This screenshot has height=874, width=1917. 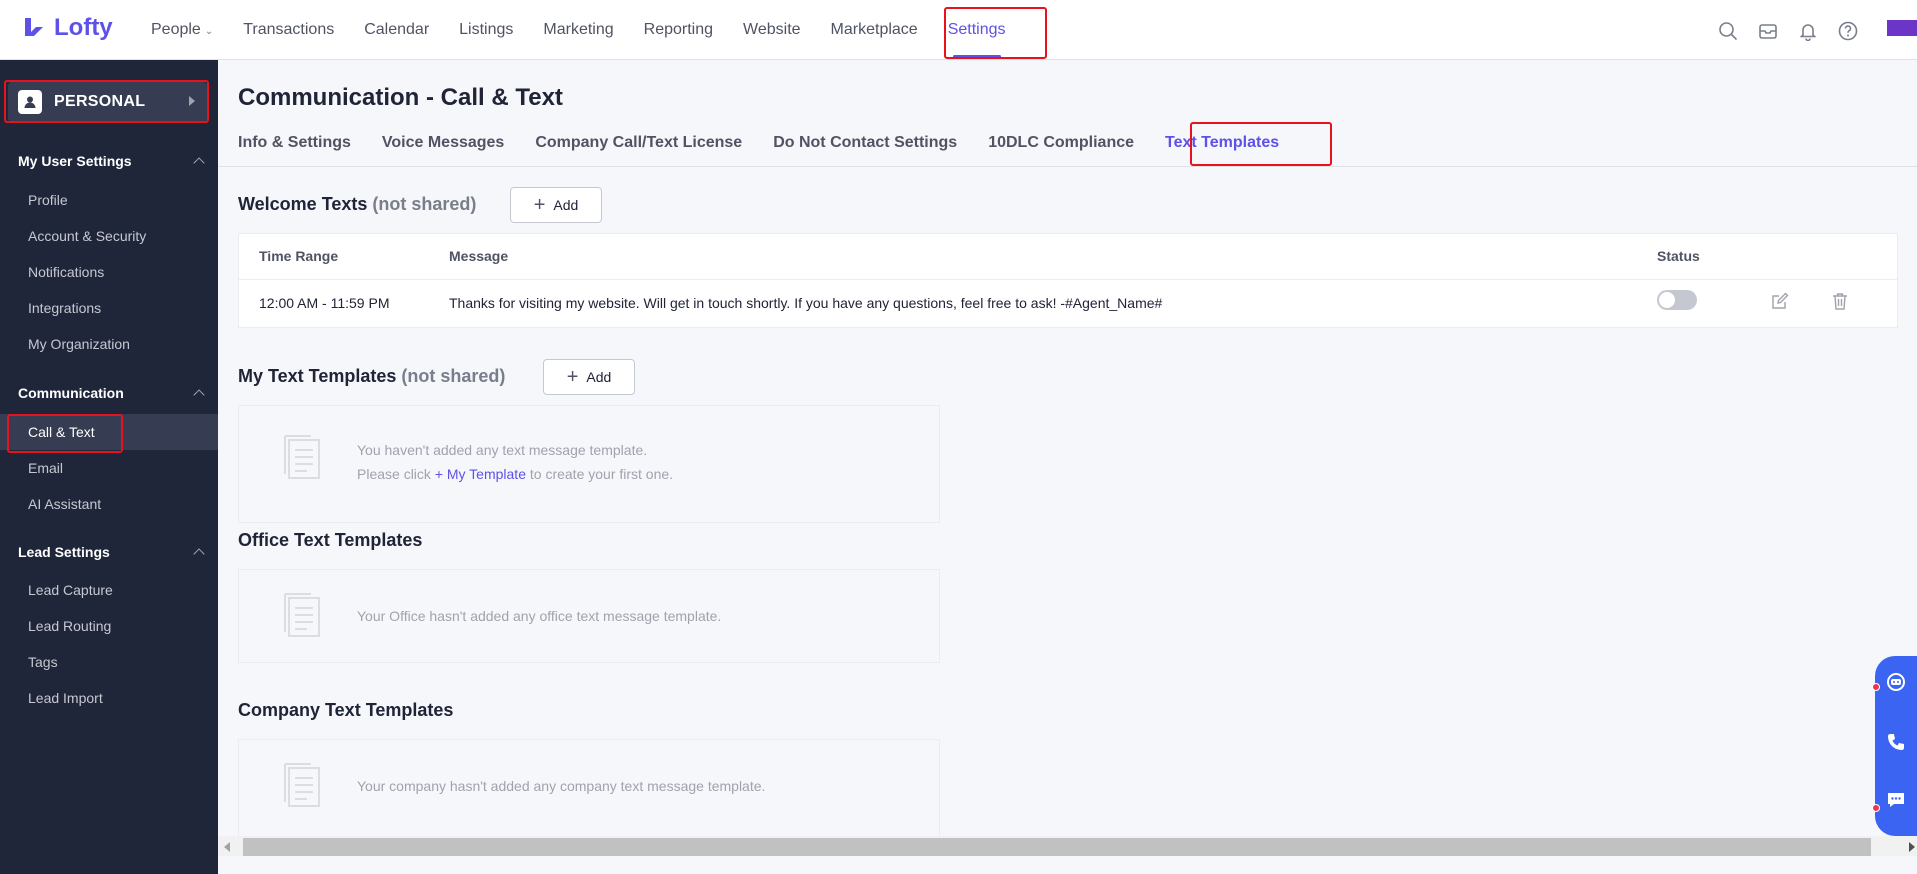 I want to click on nav-settings: Settings, so click(x=977, y=30).